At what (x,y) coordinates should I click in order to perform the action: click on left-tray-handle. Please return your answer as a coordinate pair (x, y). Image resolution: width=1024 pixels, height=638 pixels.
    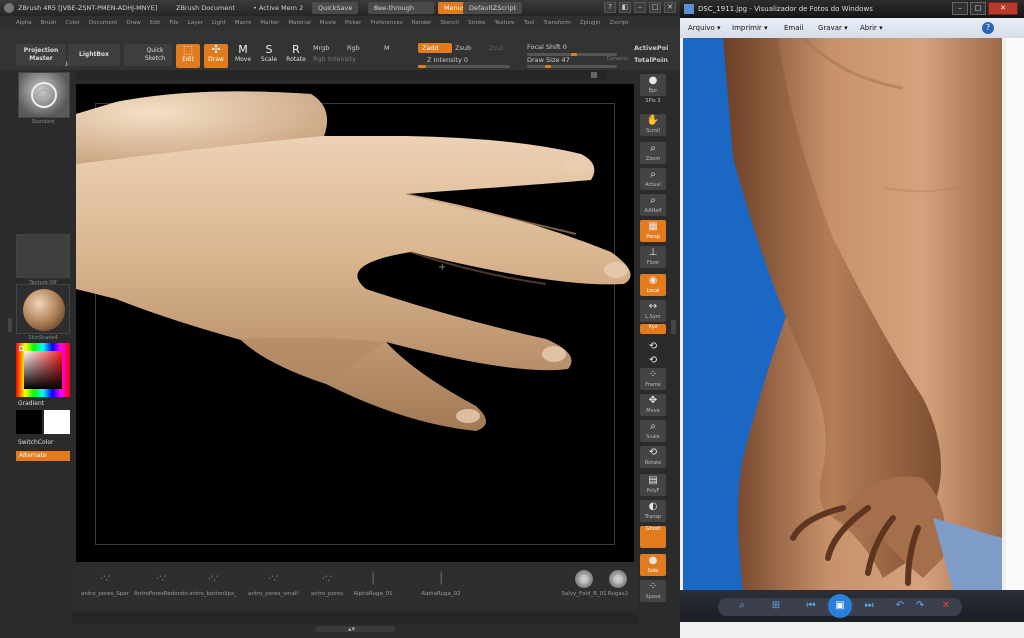
    Looking at the image, I should click on (10, 325).